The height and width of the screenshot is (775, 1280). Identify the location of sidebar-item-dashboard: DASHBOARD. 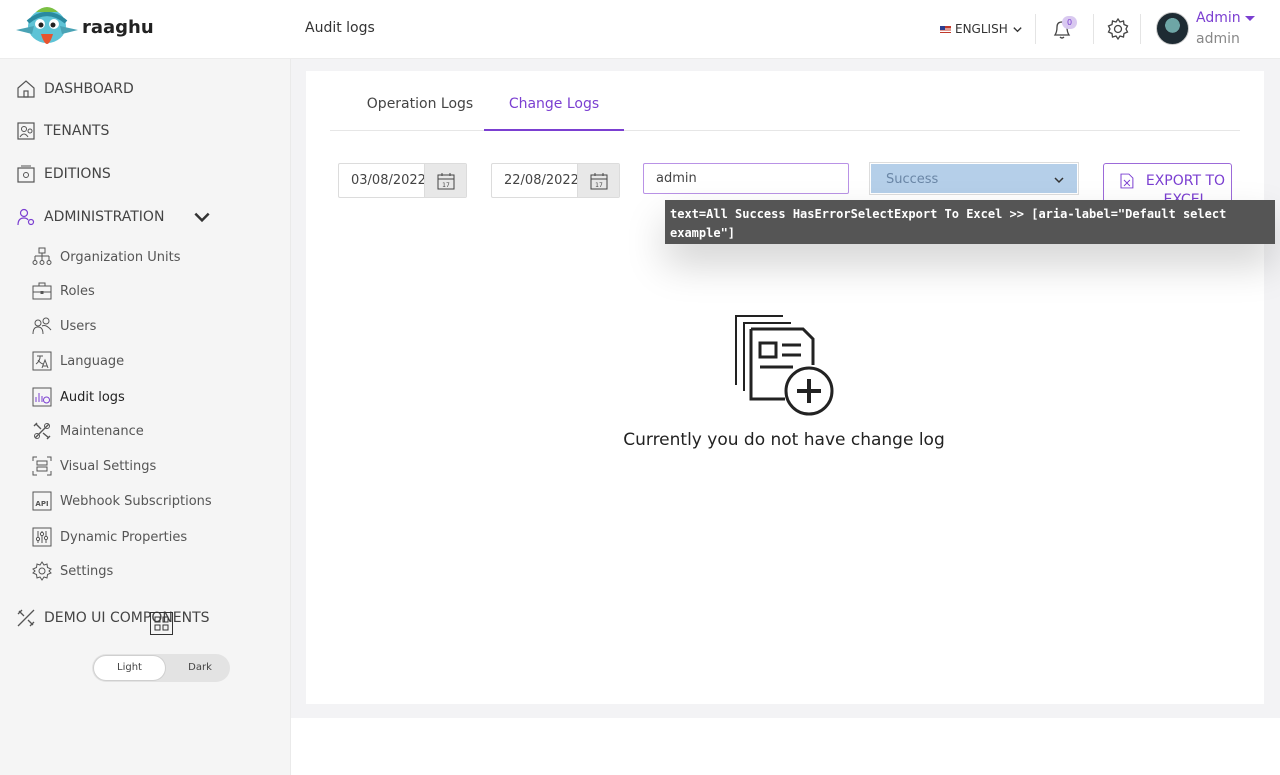
(75, 89).